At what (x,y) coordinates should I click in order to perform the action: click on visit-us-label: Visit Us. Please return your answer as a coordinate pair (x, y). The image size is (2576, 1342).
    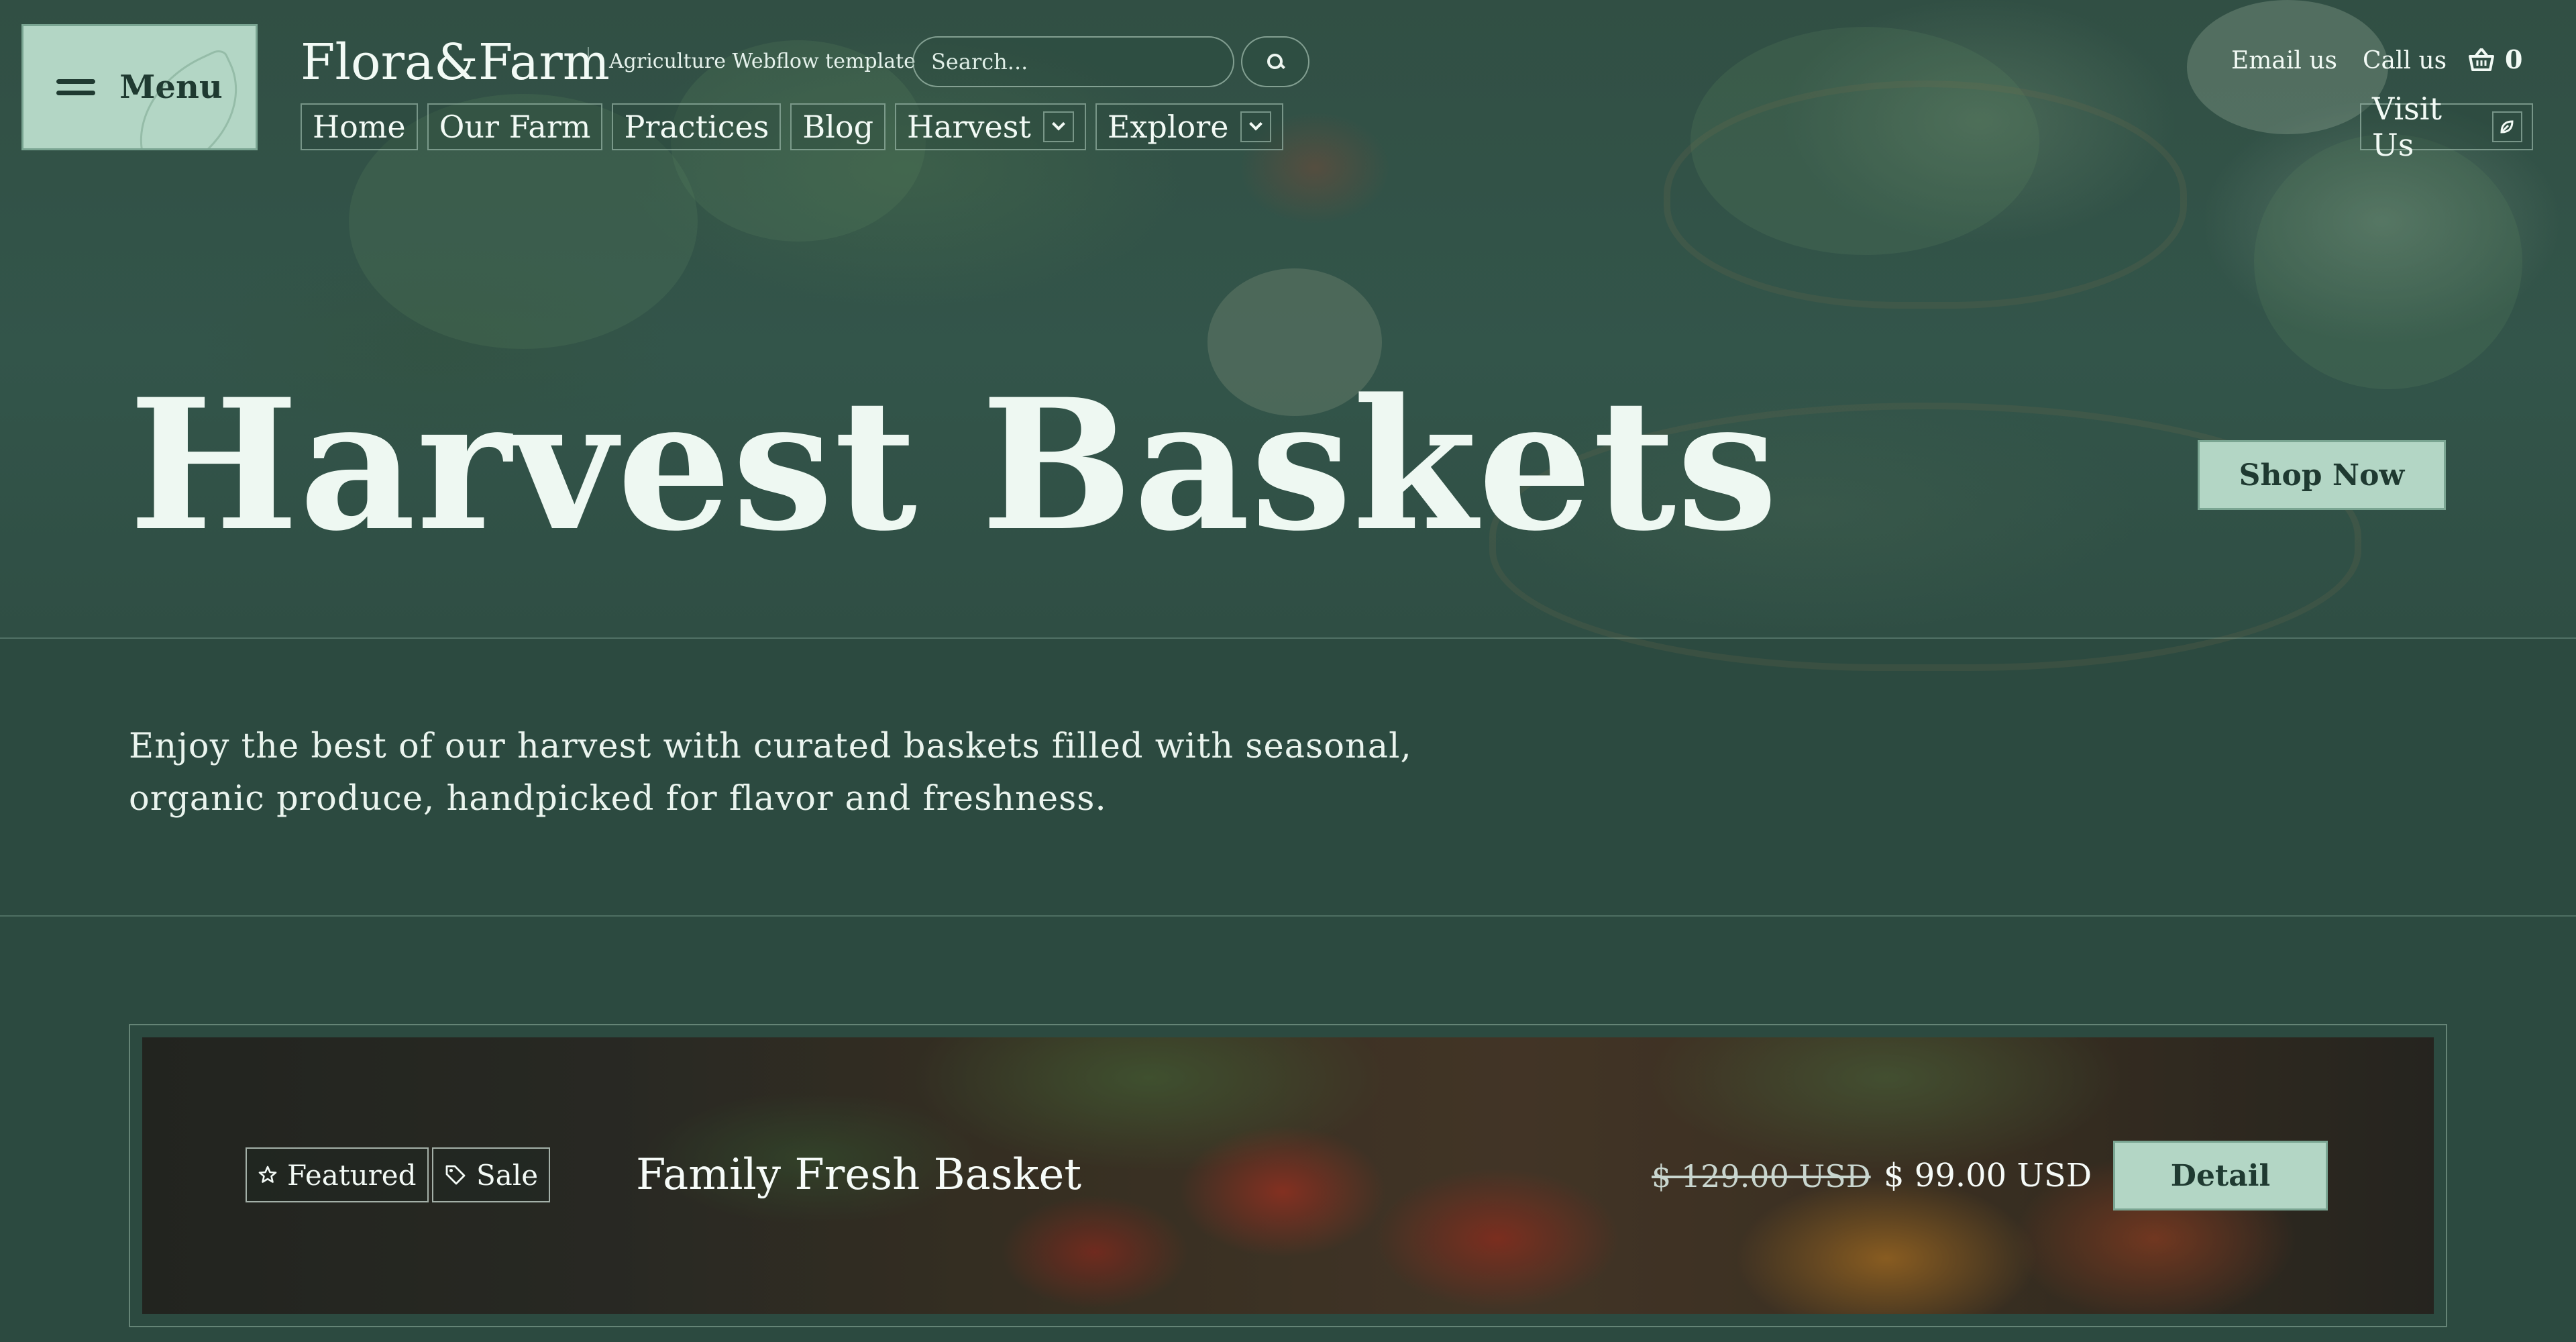
    Looking at the image, I should click on (2407, 127).